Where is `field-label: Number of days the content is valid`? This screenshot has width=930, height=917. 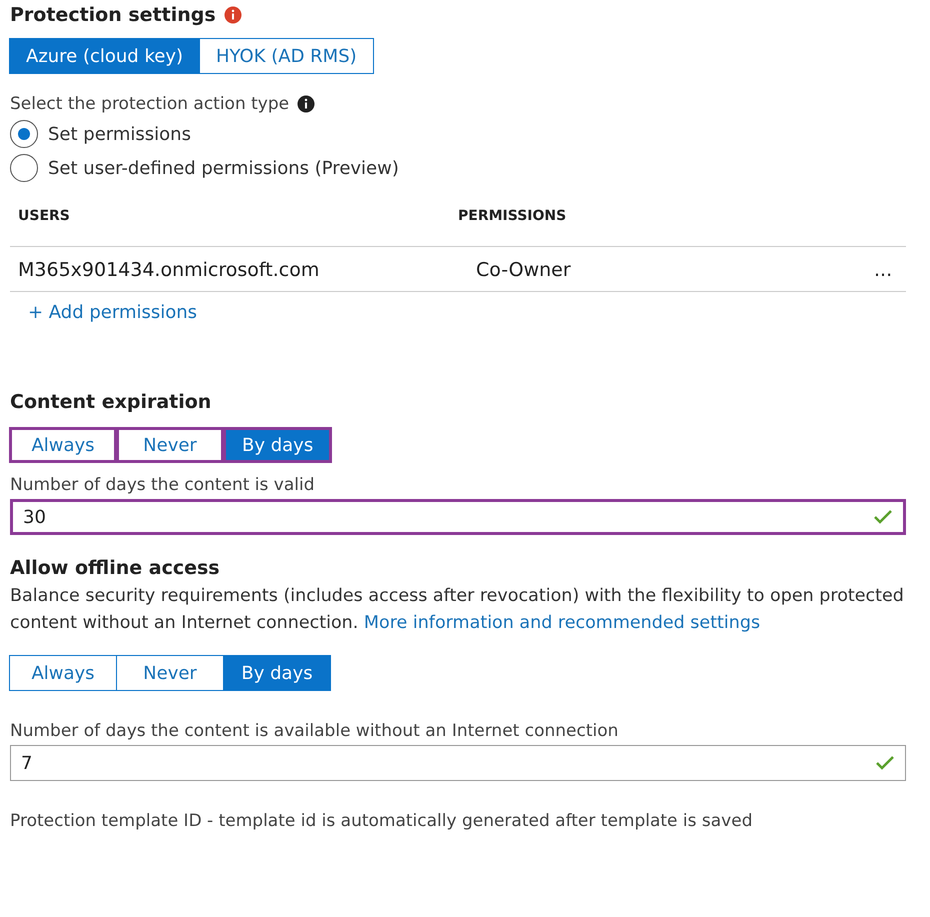 field-label: Number of days the content is valid is located at coordinates (162, 485).